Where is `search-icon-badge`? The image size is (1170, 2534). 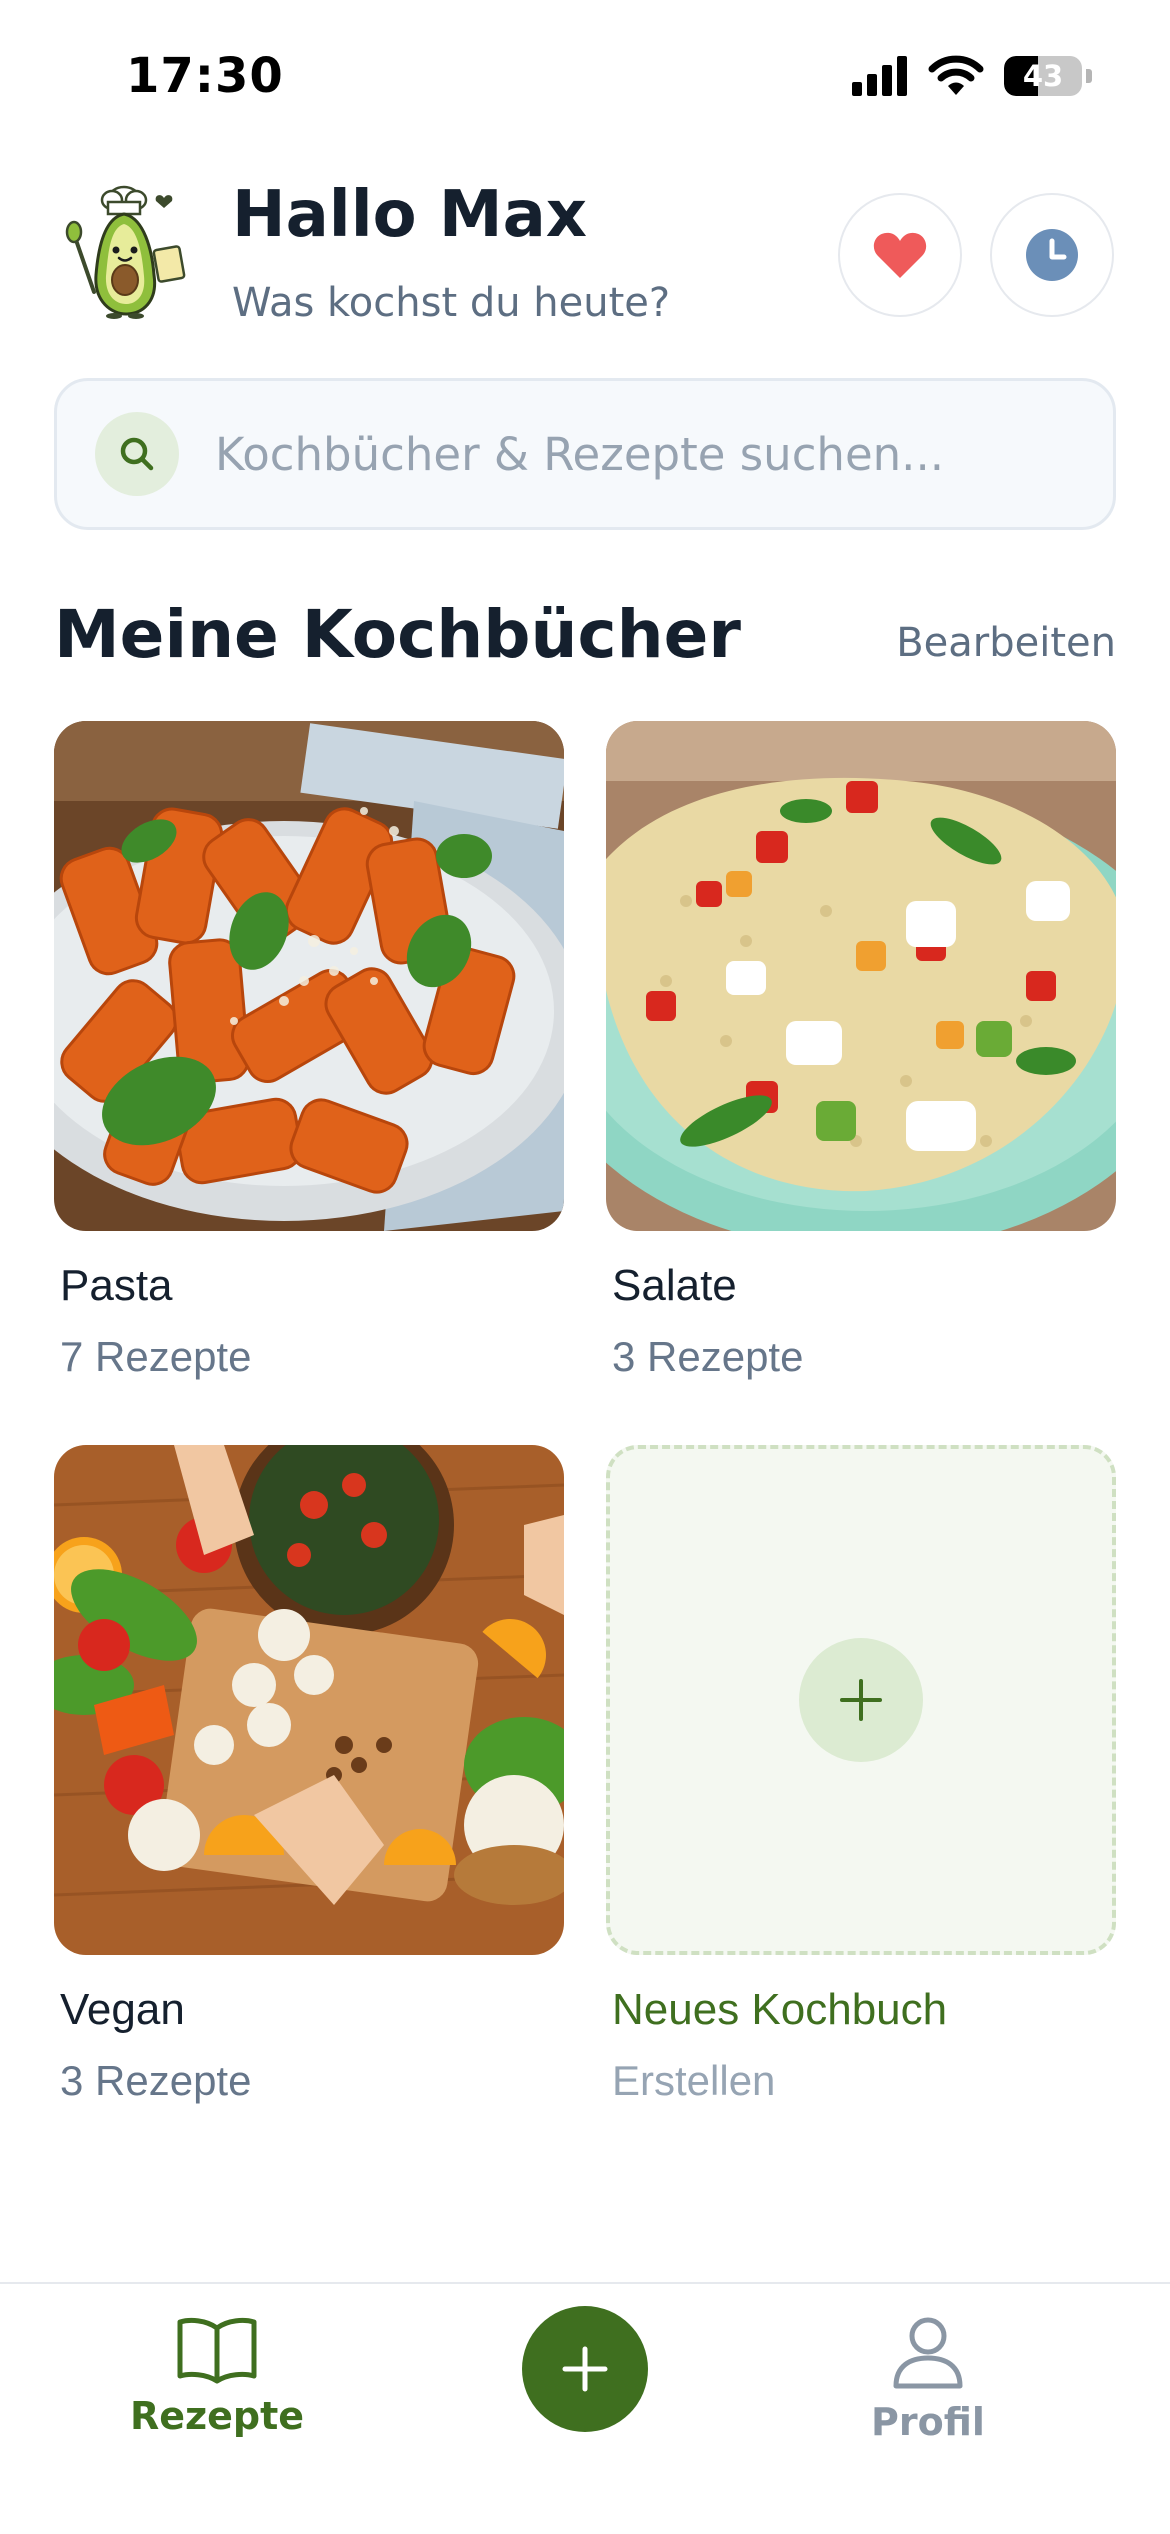 search-icon-badge is located at coordinates (137, 454).